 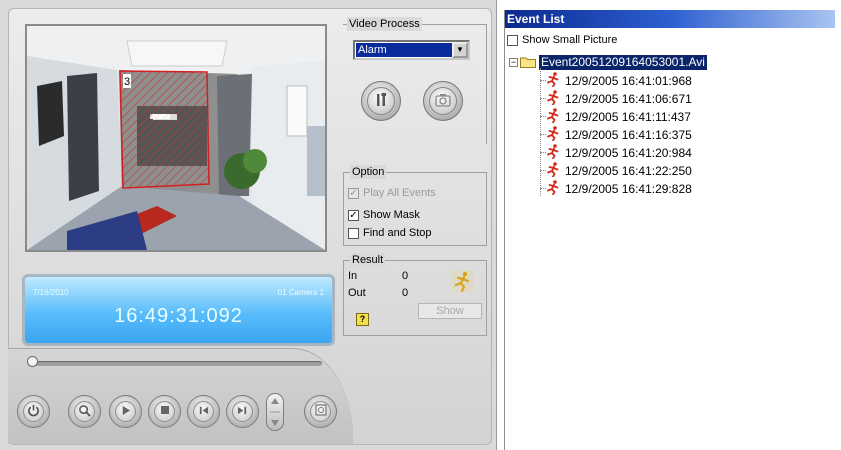 I want to click on stop-button, so click(x=164, y=411).